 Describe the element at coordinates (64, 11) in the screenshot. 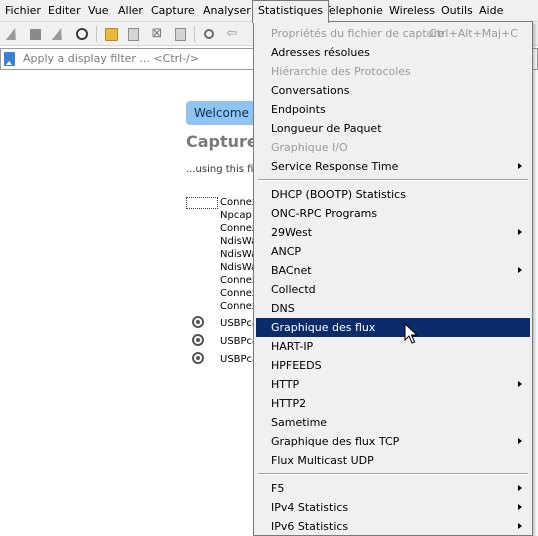

I see `menu-editer: Editer` at that location.